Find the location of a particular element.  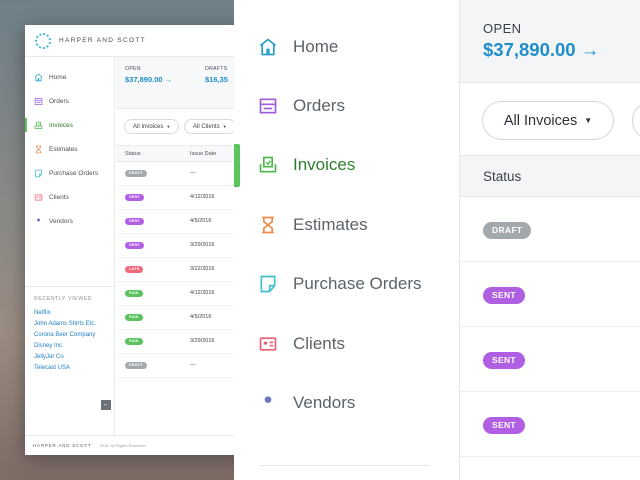

recently-viewed-title: RECENTLY VIEWED is located at coordinates (63, 299).